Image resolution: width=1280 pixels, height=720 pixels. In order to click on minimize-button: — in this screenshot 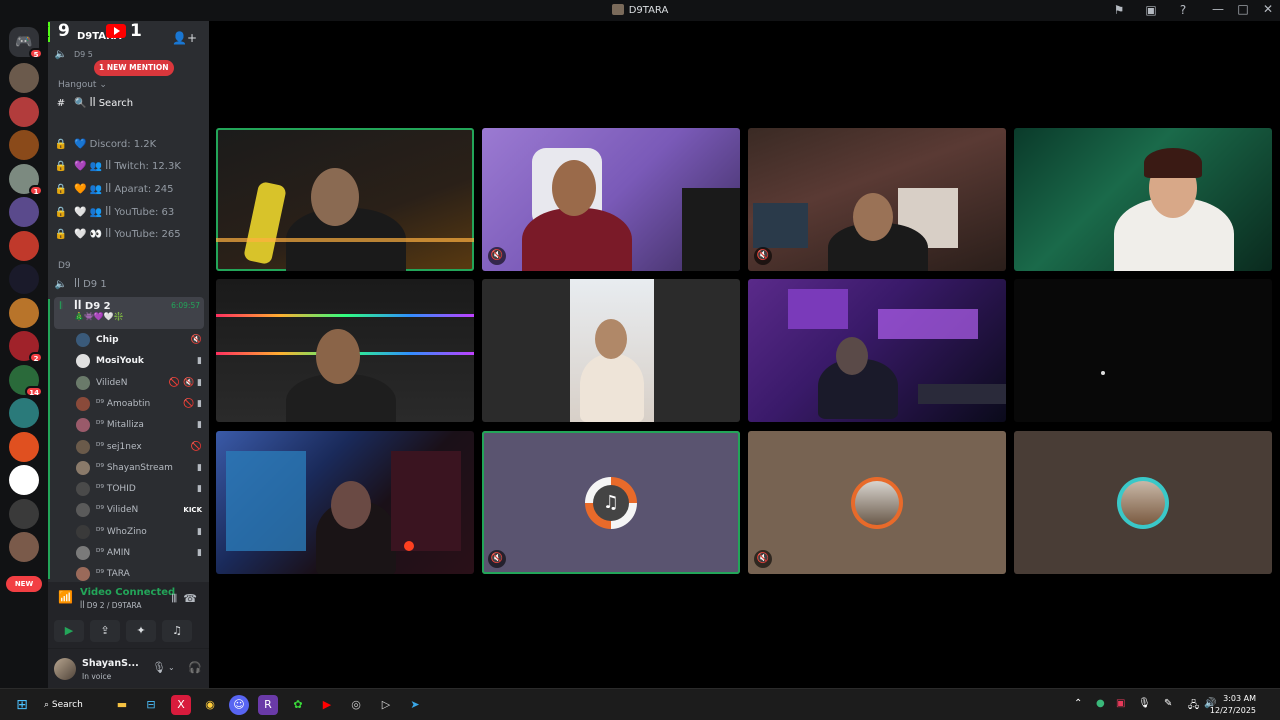, I will do `click(1218, 9)`.